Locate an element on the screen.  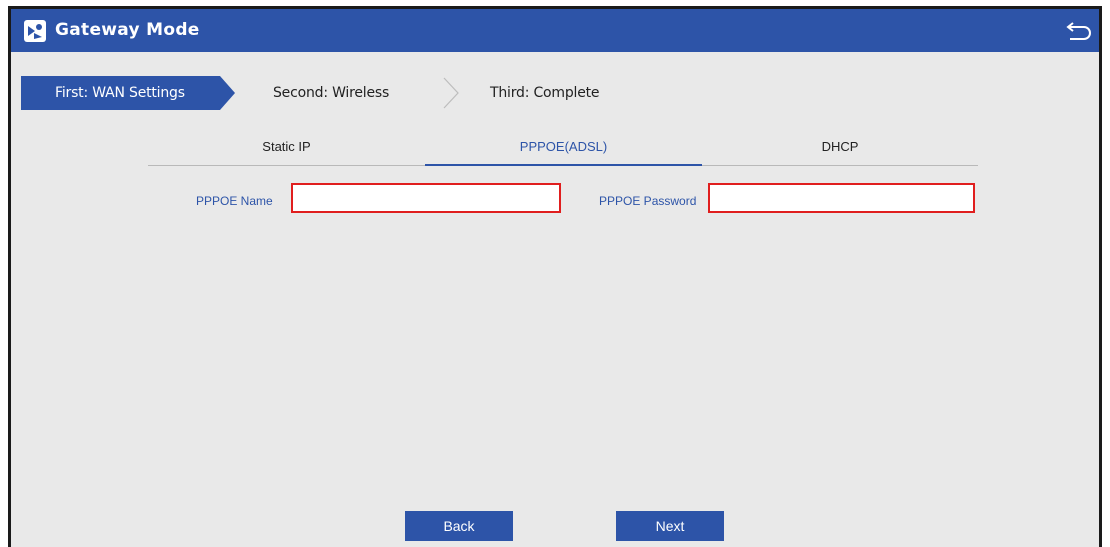
tab-pppoe: PPPOE(ADSL) is located at coordinates (563, 150).